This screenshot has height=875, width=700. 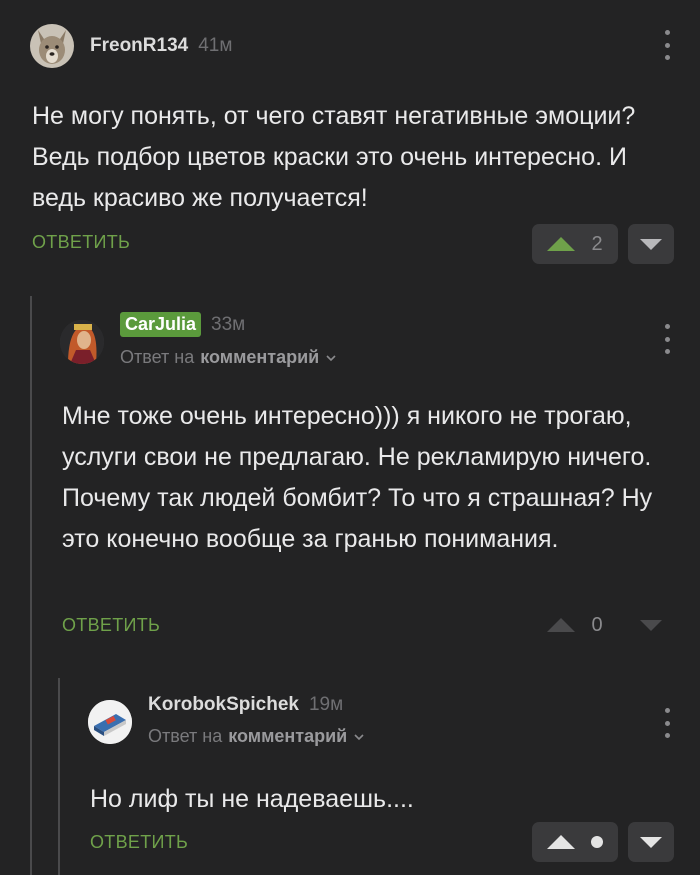 I want to click on upvote-button: 2, so click(x=575, y=244).